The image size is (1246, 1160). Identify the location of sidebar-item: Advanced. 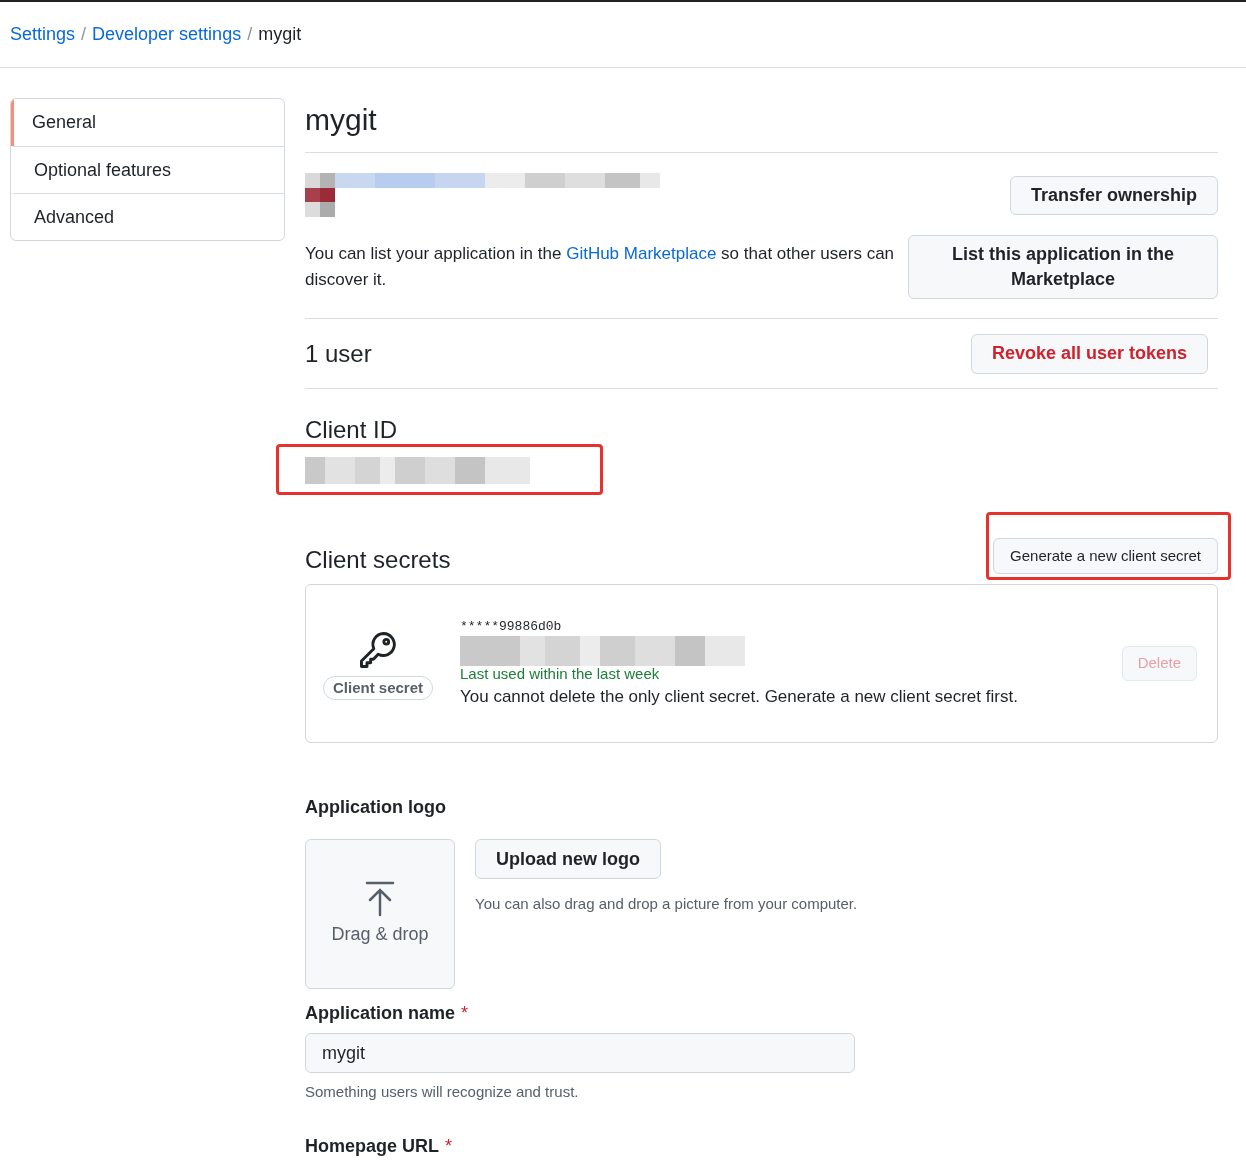
(147, 216).